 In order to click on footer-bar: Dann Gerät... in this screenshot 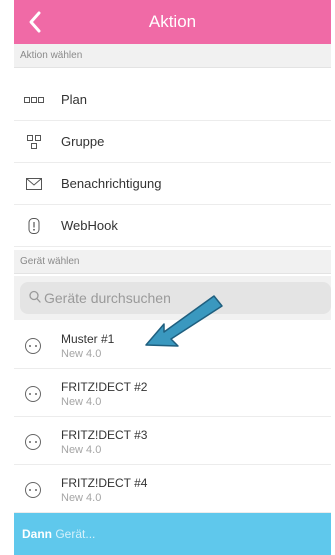, I will do `click(172, 534)`.